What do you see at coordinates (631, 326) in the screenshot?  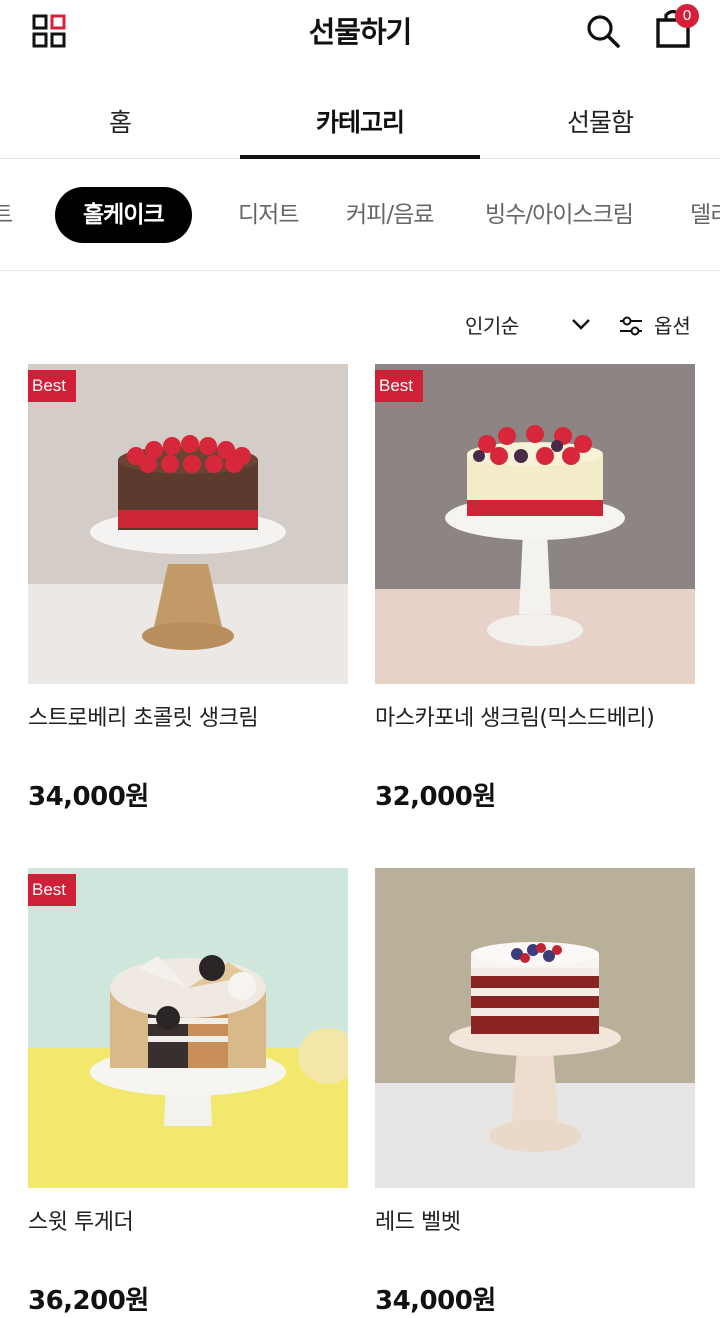 I see `filter-icon` at bounding box center [631, 326].